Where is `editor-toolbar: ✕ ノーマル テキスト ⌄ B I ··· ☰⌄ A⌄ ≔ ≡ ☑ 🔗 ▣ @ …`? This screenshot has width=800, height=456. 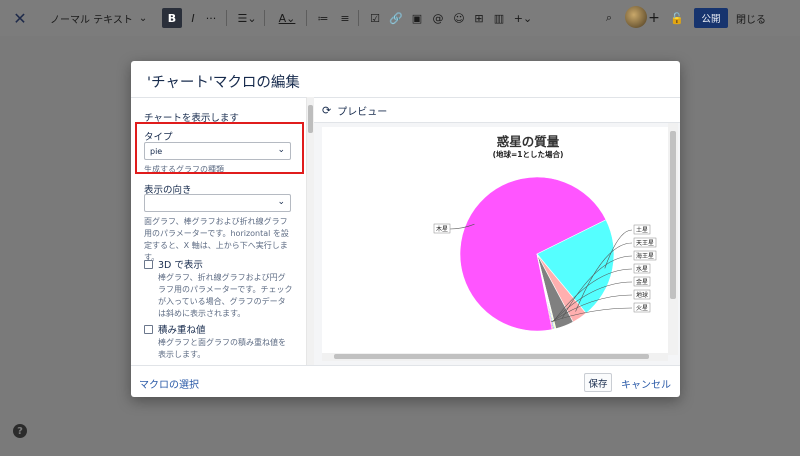 editor-toolbar: ✕ ノーマル テキスト ⌄ B I ··· ☰⌄ A⌄ ≔ ≡ ☑ 🔗 ▣ @ … is located at coordinates (400, 18).